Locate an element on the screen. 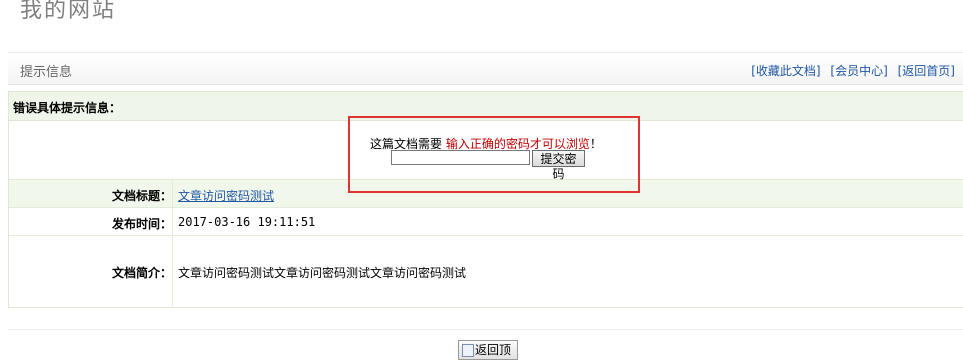 The image size is (963, 360). prompt-warning: 输入正确的密码才可以浏览 is located at coordinates (517, 144).